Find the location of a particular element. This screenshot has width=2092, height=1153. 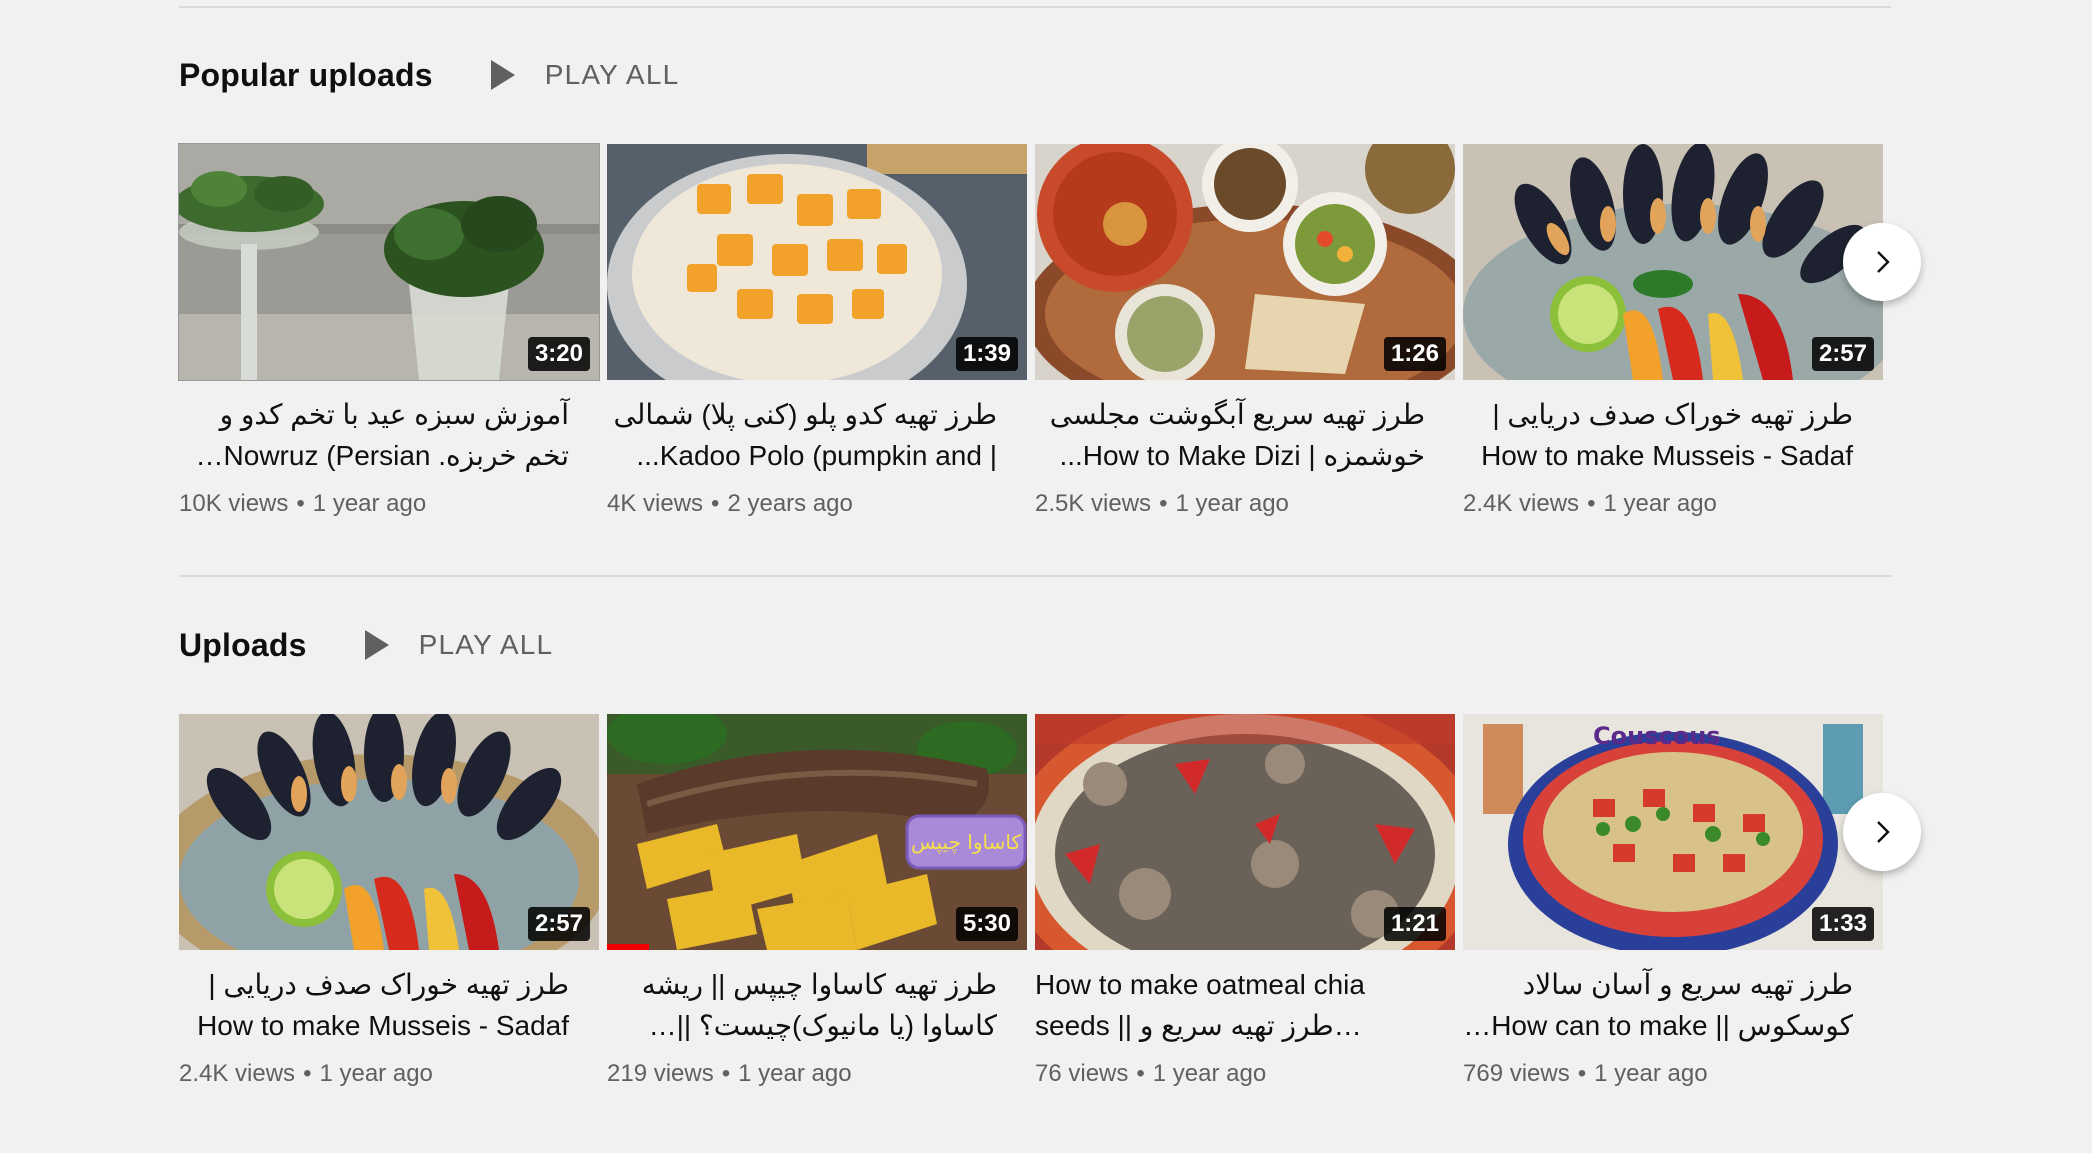

view-count: 2.5K views is located at coordinates (1093, 503).